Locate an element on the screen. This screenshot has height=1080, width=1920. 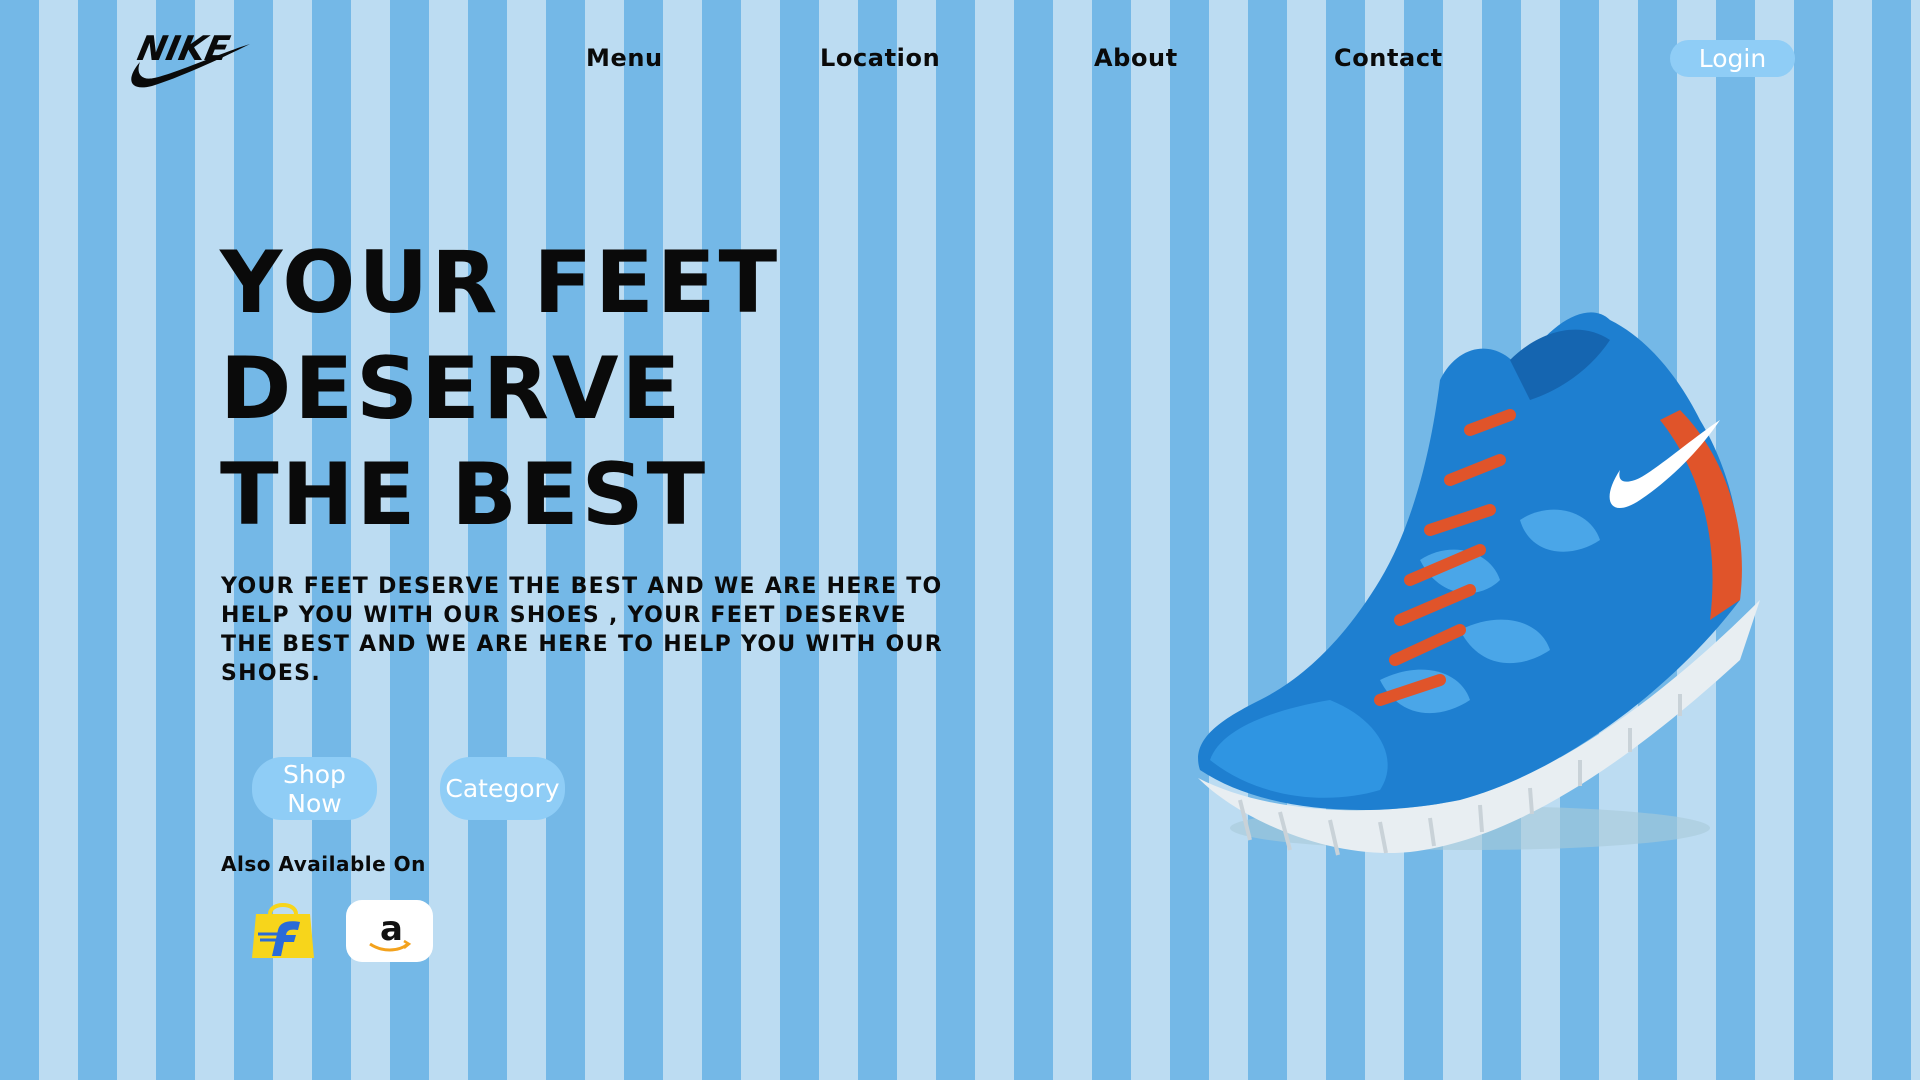
hero-headline: YOUR FEET DESERVE THE BEST is located at coordinates (500, 389).